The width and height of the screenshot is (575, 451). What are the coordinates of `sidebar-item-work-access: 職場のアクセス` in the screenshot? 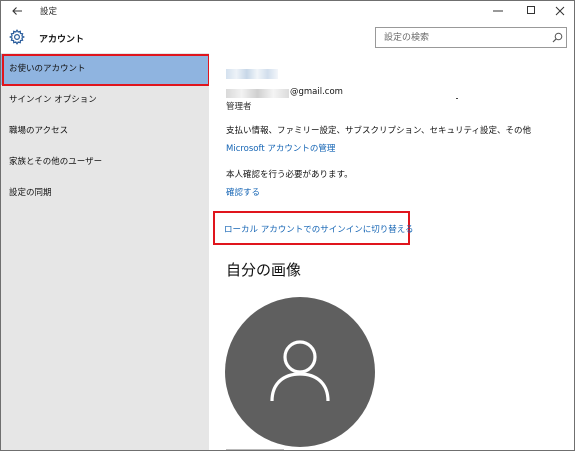 It's located at (105, 131).